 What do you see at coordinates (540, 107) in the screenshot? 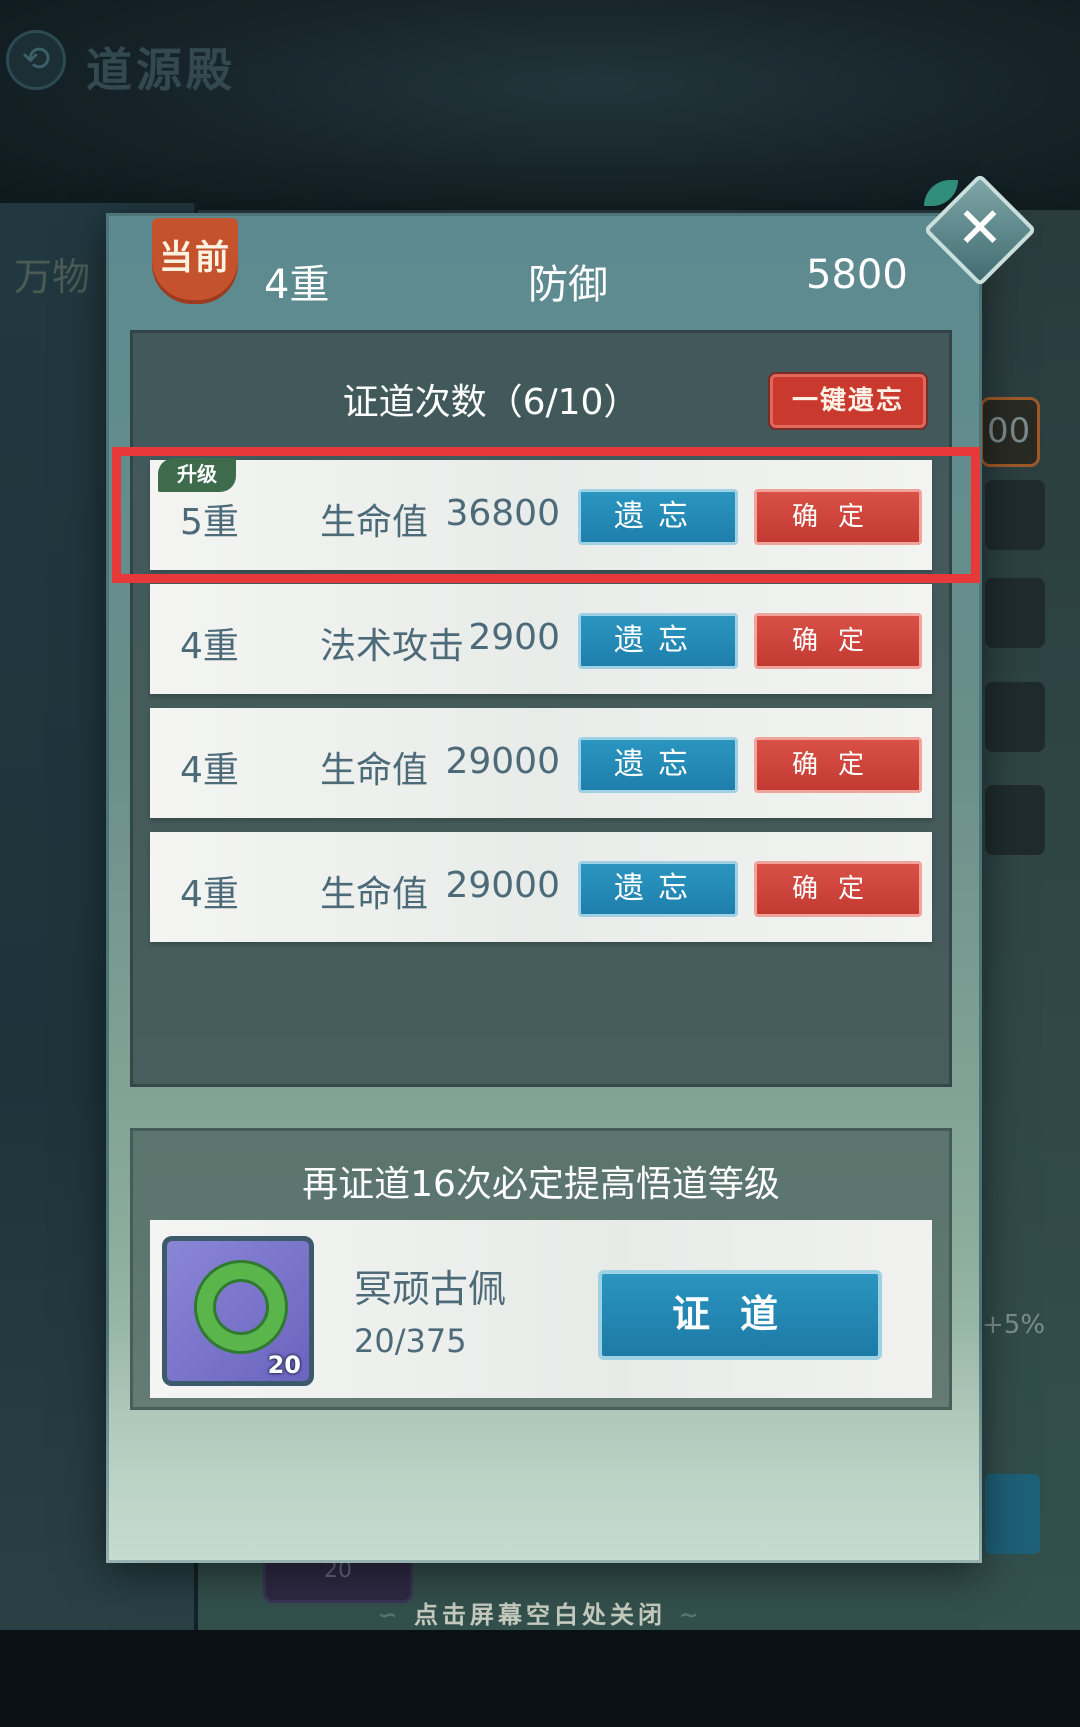
I see `header-background` at bounding box center [540, 107].